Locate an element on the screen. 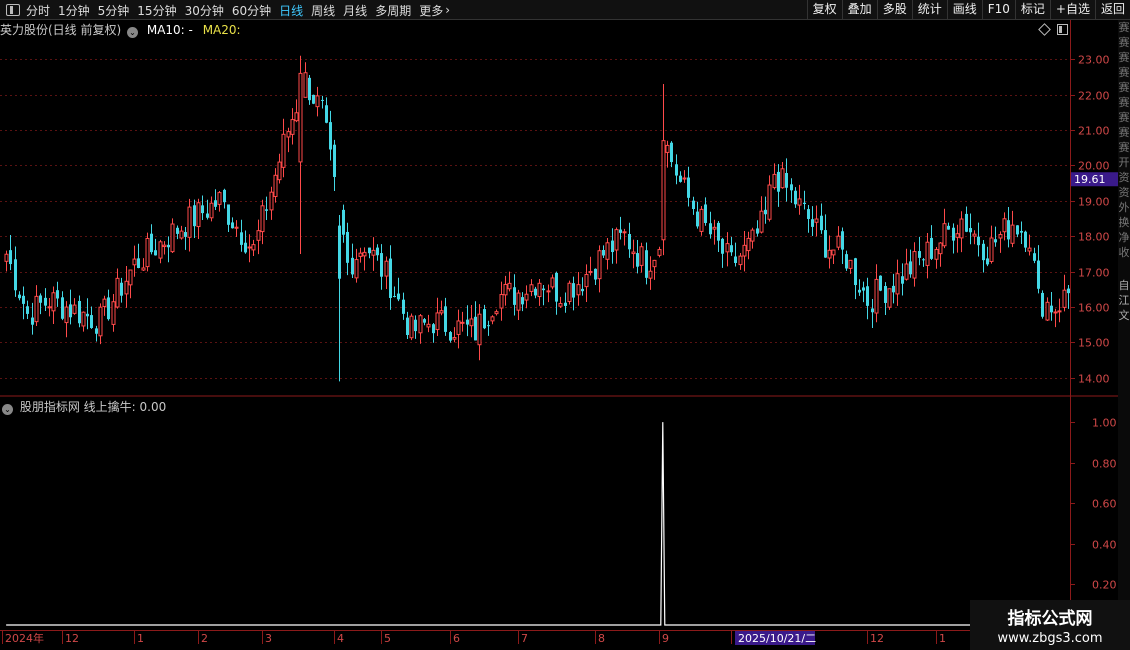 This screenshot has width=1130, height=650. main-tick-label-9: 14.00 is located at coordinates (1094, 379).